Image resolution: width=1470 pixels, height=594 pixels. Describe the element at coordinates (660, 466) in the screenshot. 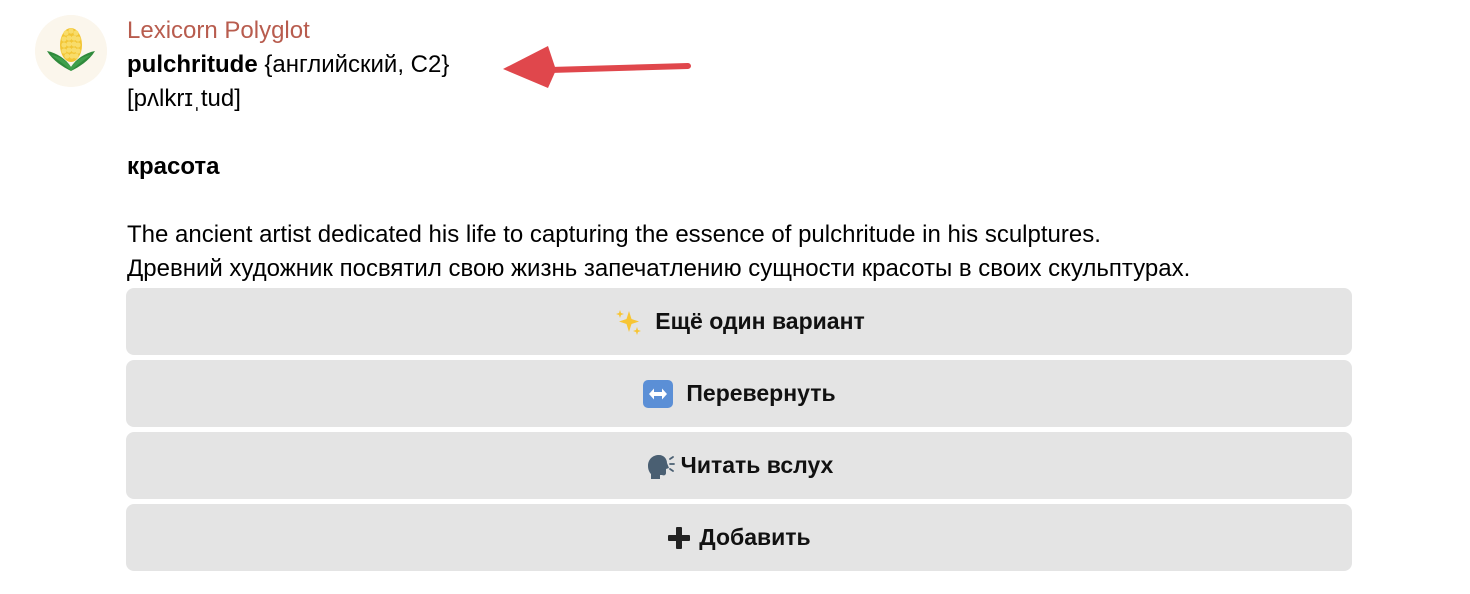

I see `speaking-head-icon` at that location.